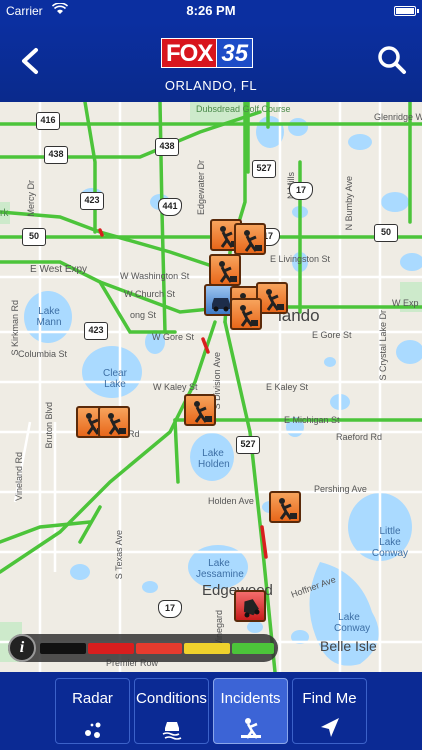 This screenshot has height=750, width=422. What do you see at coordinates (59, 269) in the screenshot?
I see `map-label: E West Expy` at bounding box center [59, 269].